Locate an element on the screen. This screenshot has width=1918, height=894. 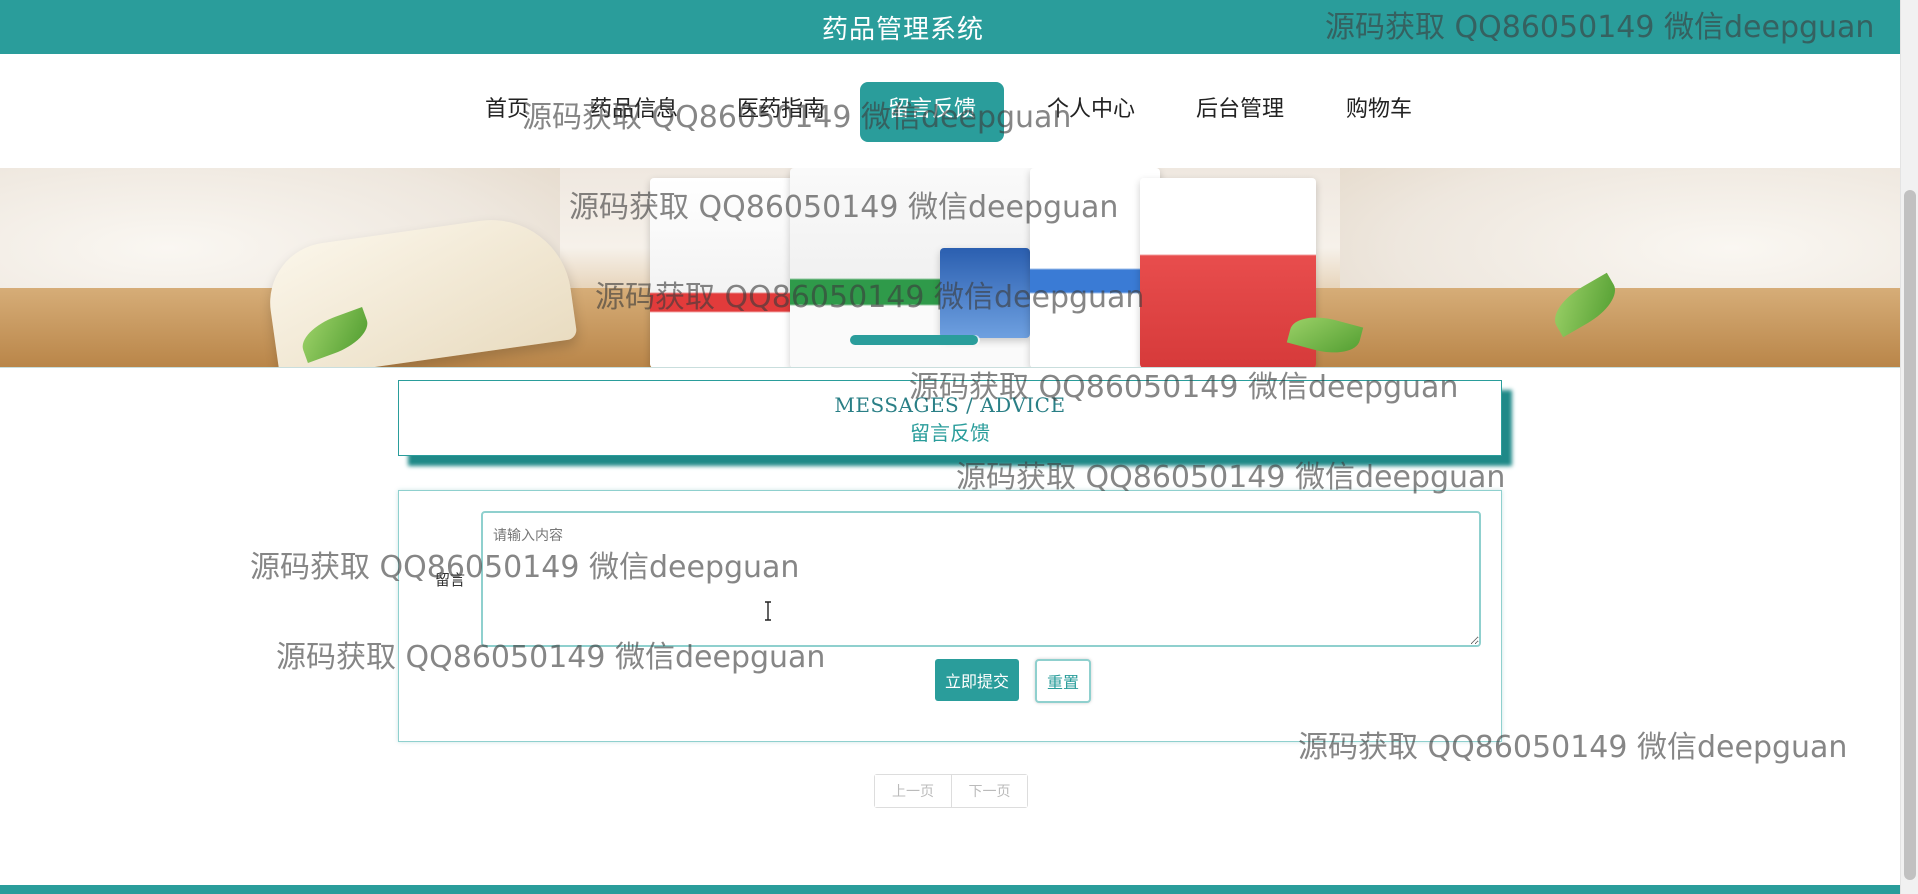
nav-item-cart: 购物车 is located at coordinates (1379, 112).